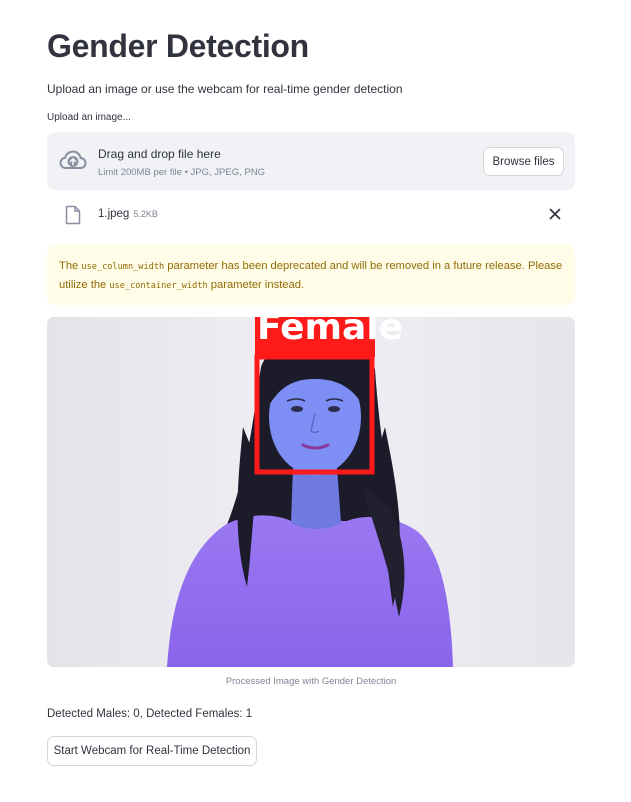 The width and height of the screenshot is (631, 802). I want to click on sweater-shape, so click(310, 591).